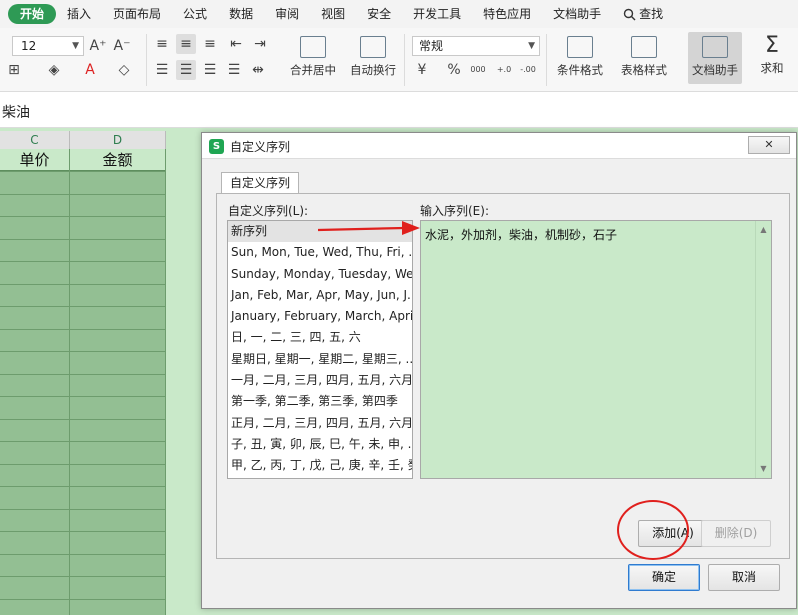  Describe the element at coordinates (210, 70) in the screenshot. I see `align-right-icon: ☰` at that location.